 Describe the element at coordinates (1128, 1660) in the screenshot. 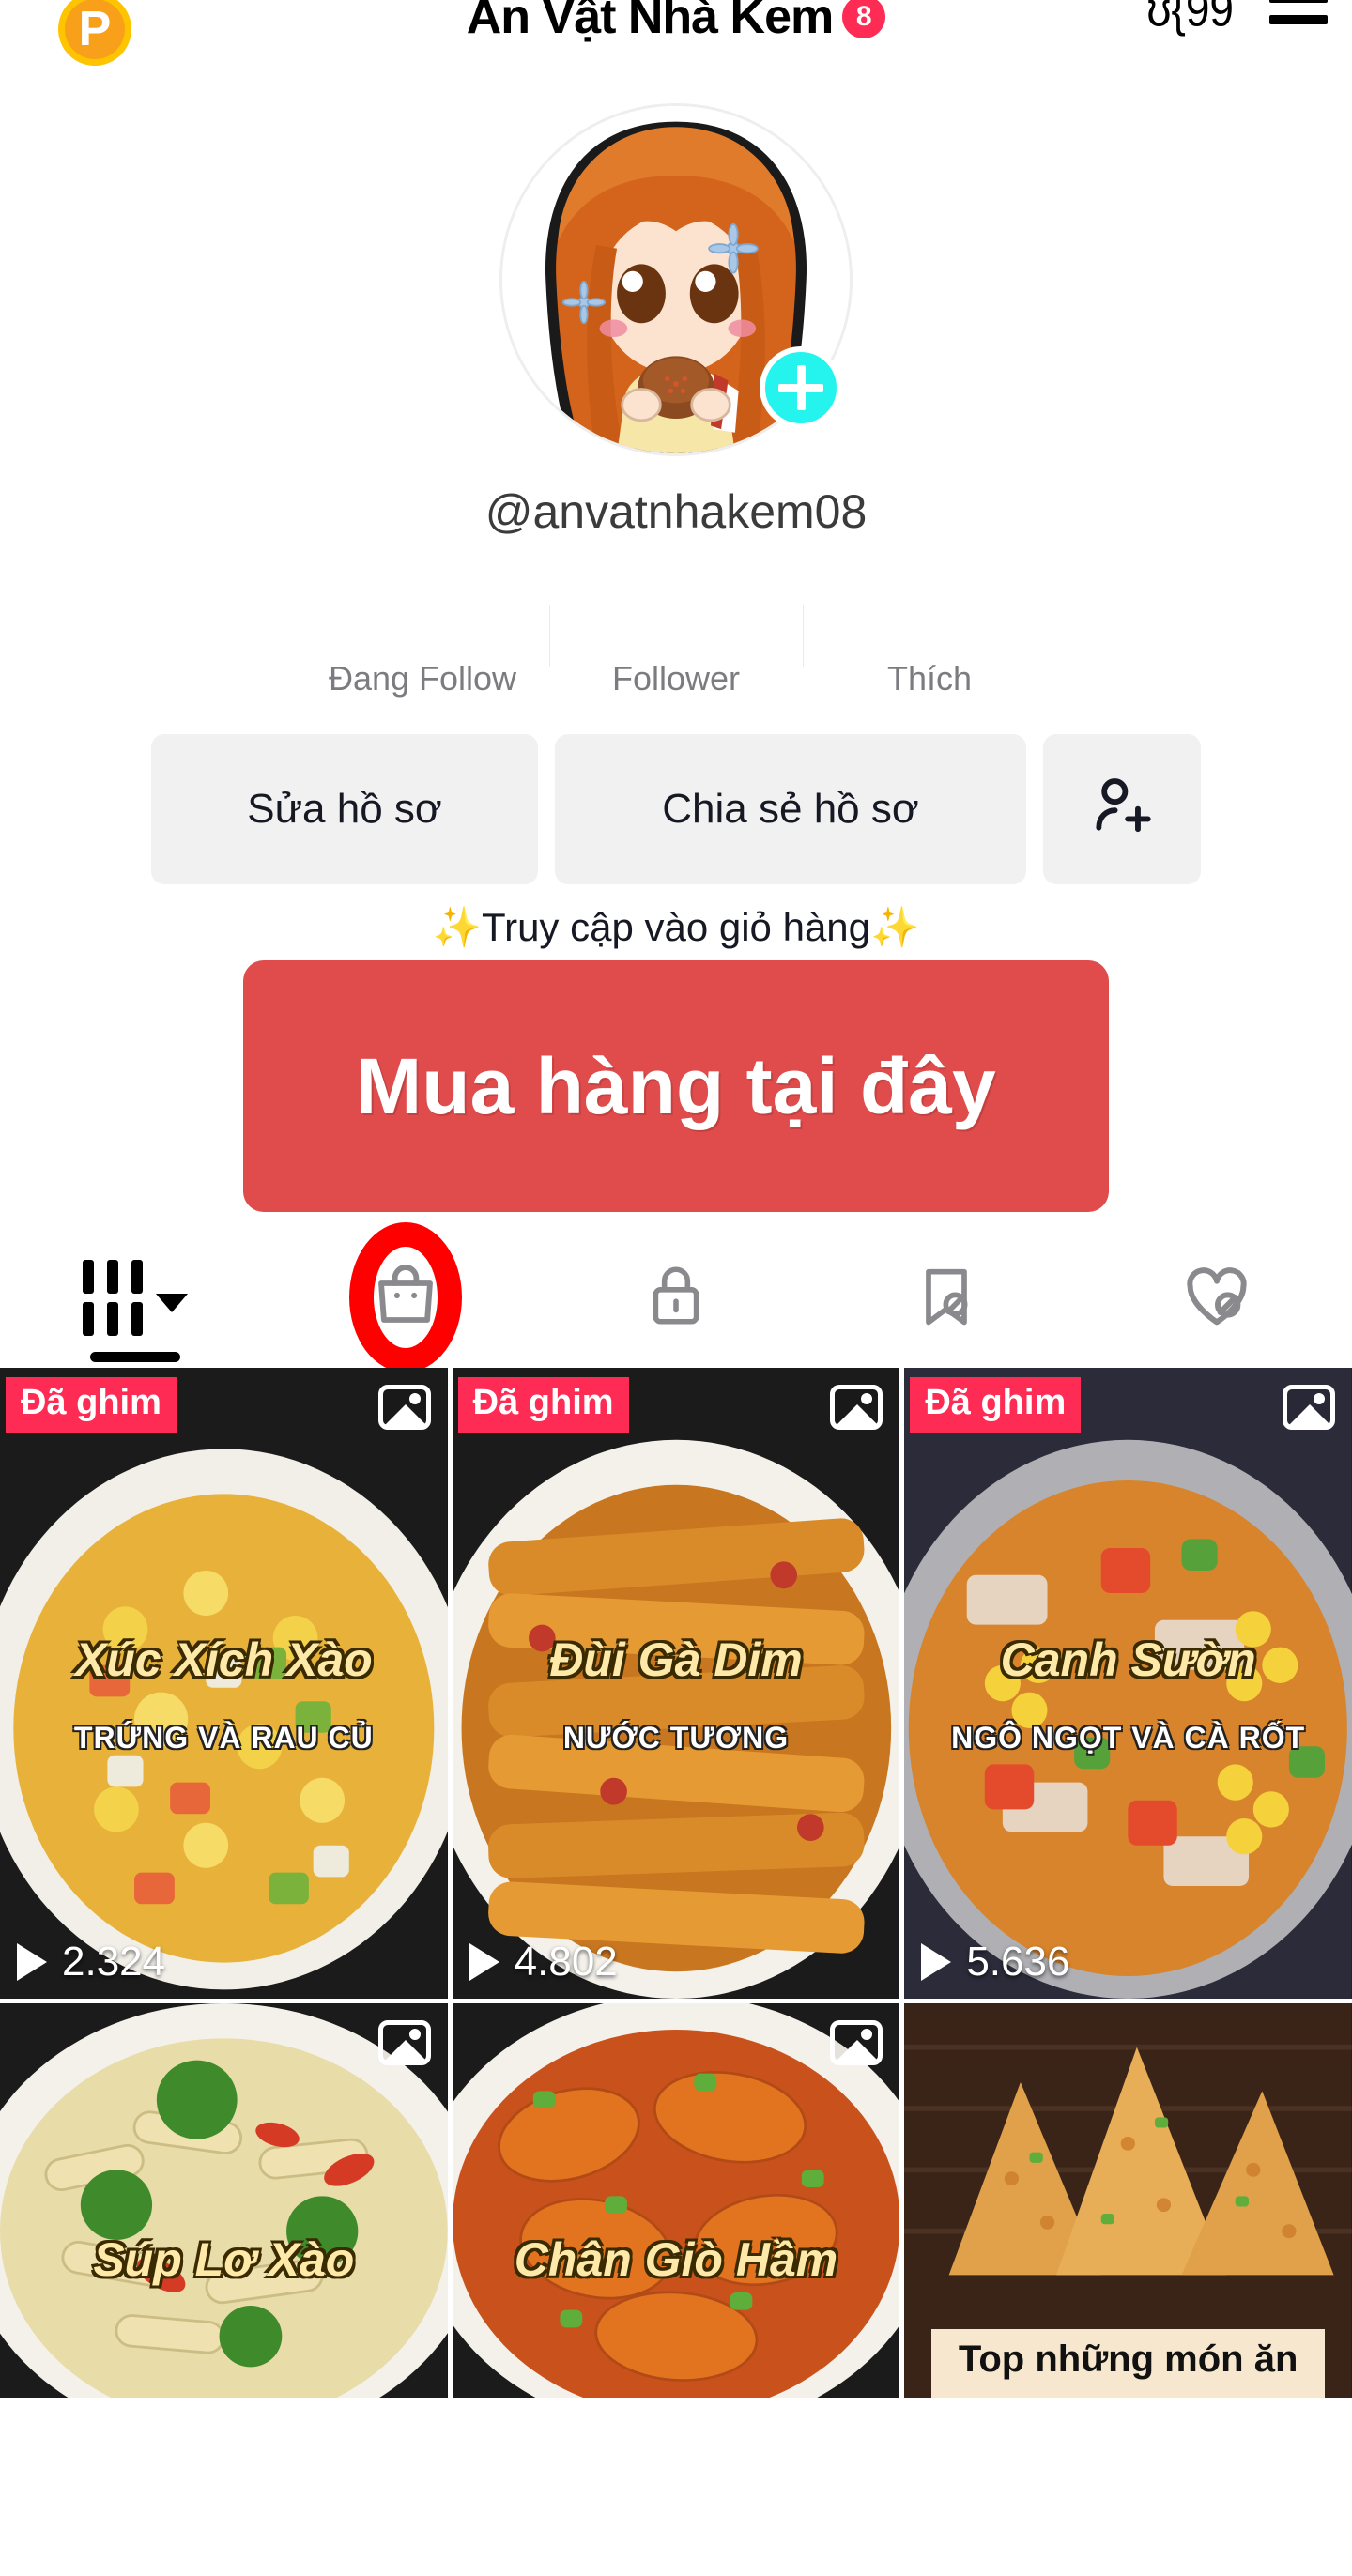

I see `video-title: Canh Sườn` at that location.